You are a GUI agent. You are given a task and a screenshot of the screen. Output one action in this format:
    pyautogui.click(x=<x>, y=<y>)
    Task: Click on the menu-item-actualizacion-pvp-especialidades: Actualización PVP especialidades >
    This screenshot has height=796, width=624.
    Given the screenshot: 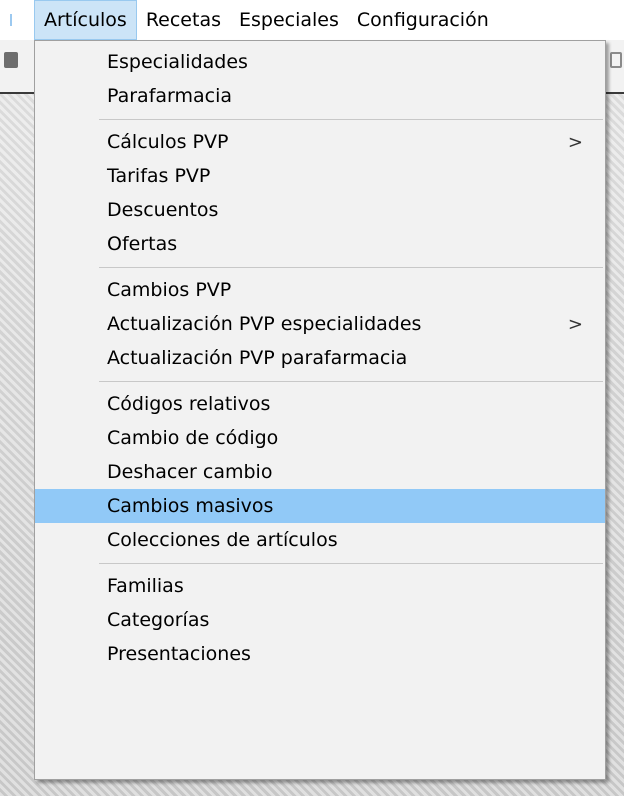 What is the action you would take?
    pyautogui.click(x=320, y=324)
    